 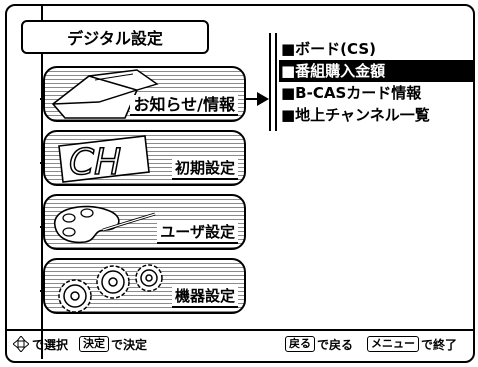 I want to click on footer-select-hint: で選択, so click(x=40, y=344).